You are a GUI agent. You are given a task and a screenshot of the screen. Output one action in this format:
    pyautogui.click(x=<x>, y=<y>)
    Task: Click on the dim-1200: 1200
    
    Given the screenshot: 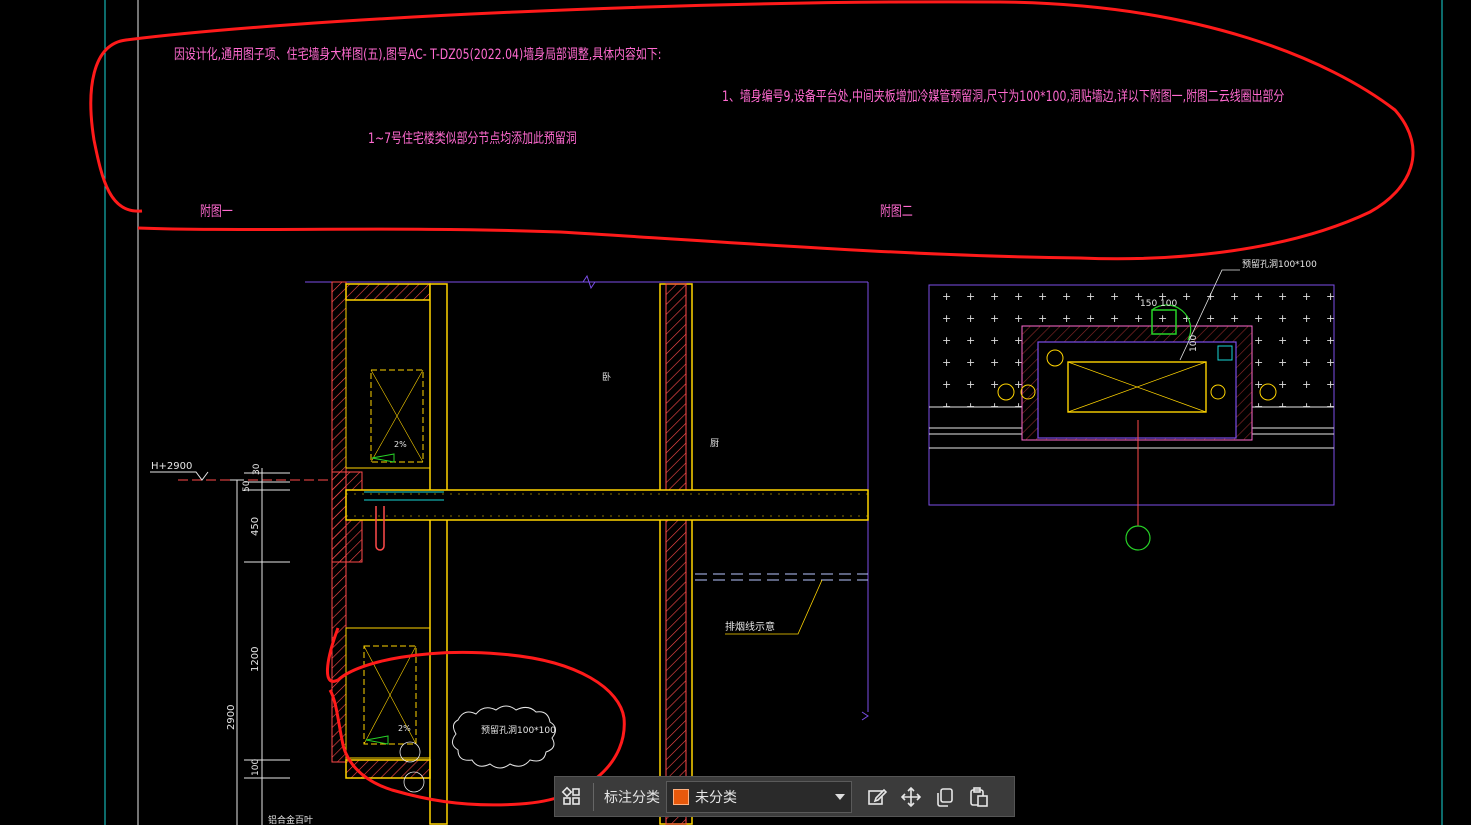 What is the action you would take?
    pyautogui.click(x=255, y=659)
    